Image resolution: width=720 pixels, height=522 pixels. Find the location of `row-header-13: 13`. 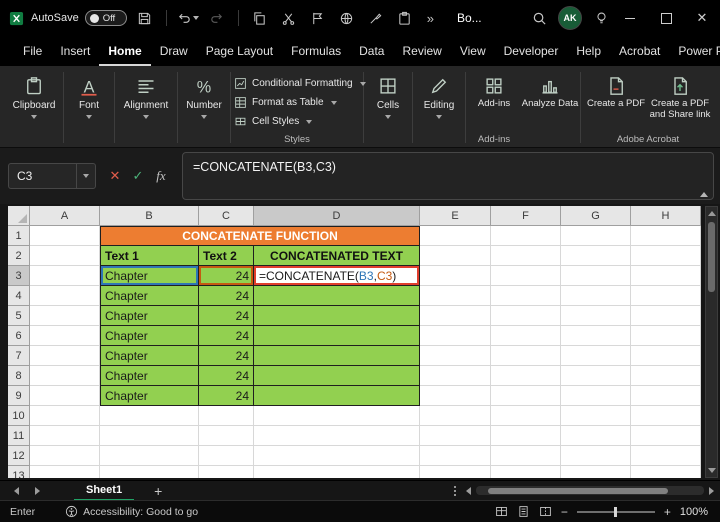

row-header-13: 13 is located at coordinates (19, 472).